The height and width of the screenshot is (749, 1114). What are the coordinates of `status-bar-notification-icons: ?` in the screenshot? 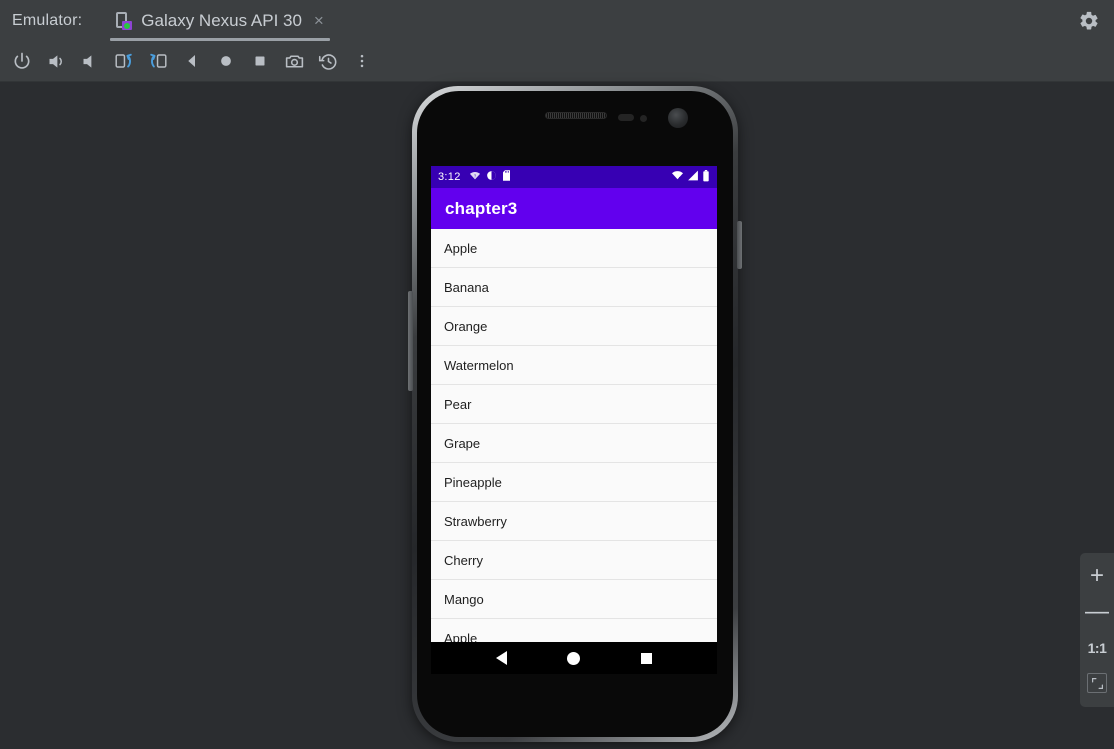 It's located at (490, 177).